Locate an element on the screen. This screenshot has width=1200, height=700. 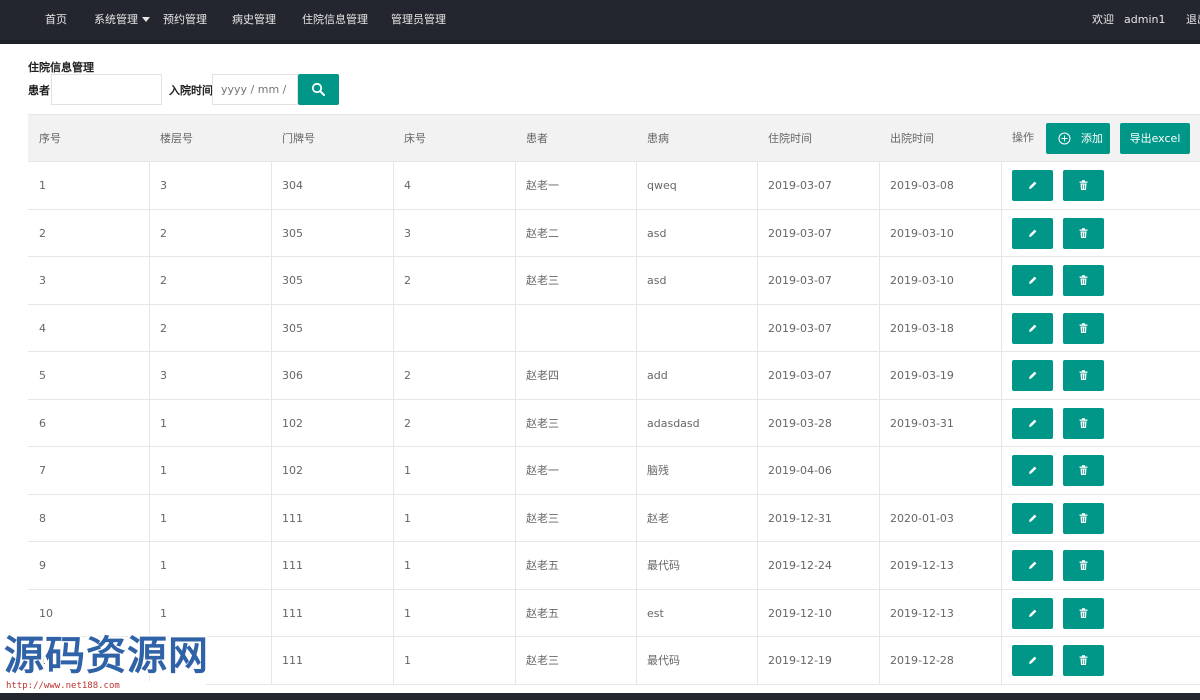
cell-floor: 3 is located at coordinates (163, 375).